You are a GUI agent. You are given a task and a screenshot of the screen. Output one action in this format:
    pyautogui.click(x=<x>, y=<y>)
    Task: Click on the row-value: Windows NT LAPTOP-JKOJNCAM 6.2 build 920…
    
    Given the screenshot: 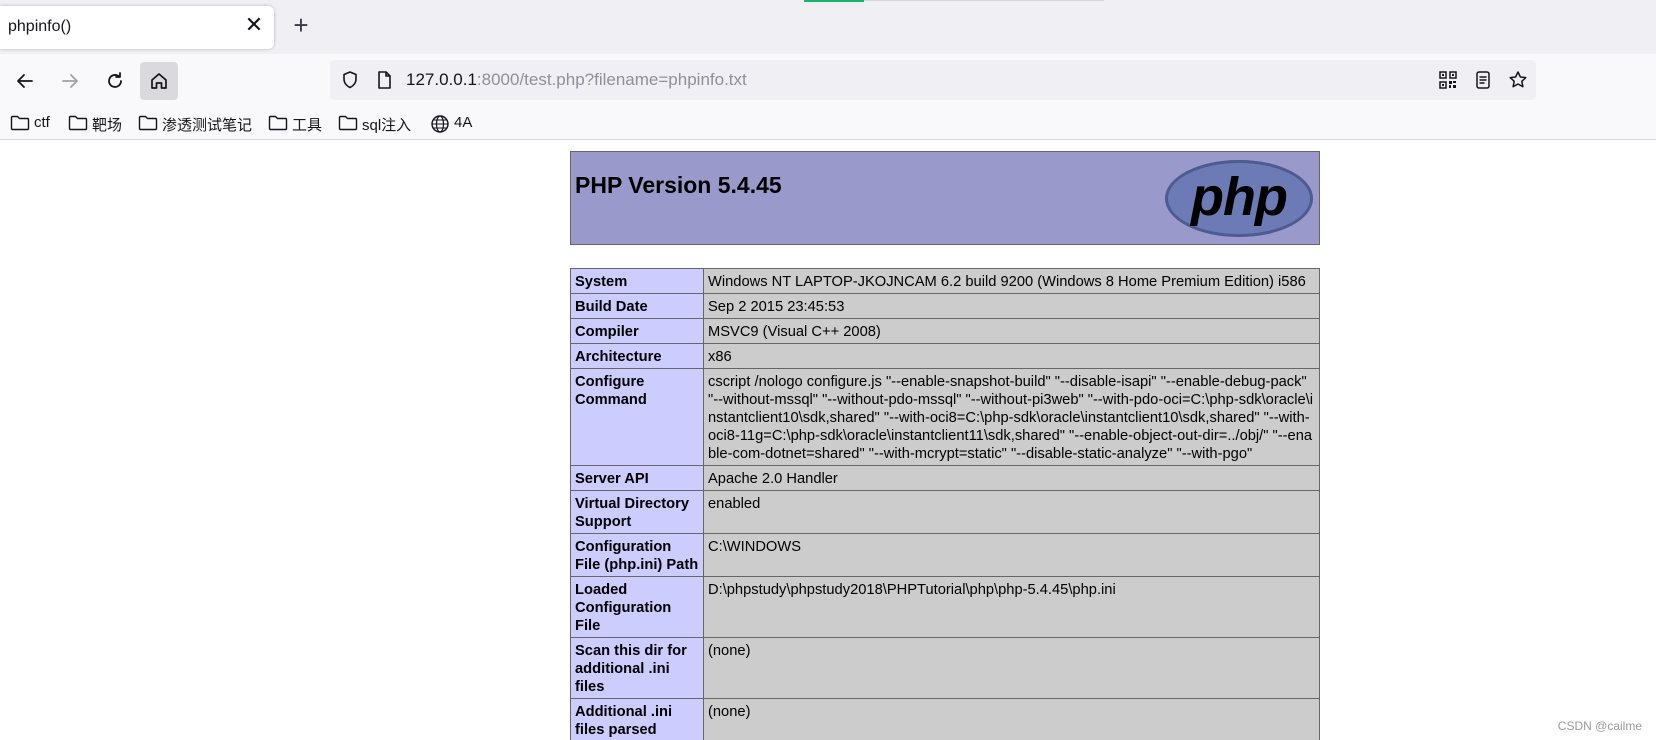 What is the action you would take?
    pyautogui.click(x=1011, y=281)
    